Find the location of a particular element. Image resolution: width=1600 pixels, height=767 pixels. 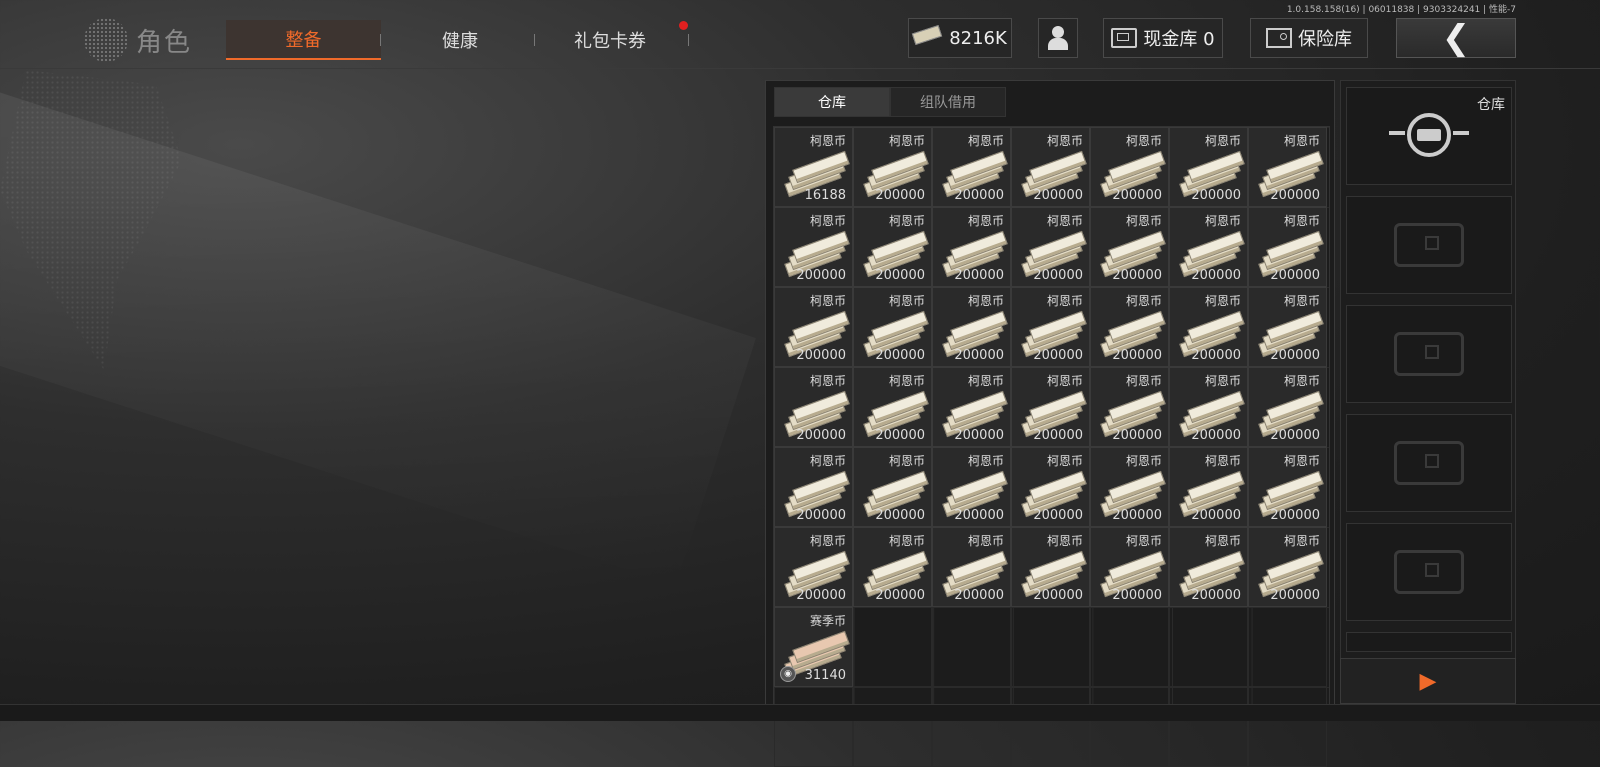

back-button: ❮ is located at coordinates (1456, 38).